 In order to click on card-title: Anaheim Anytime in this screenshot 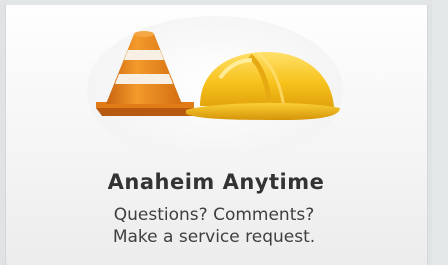, I will do `click(216, 182)`.